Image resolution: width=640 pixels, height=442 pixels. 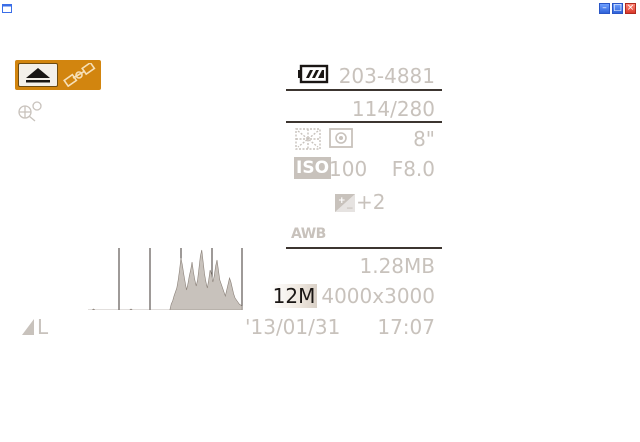 I want to click on exposure-comp-value: +2, so click(x=371, y=202).